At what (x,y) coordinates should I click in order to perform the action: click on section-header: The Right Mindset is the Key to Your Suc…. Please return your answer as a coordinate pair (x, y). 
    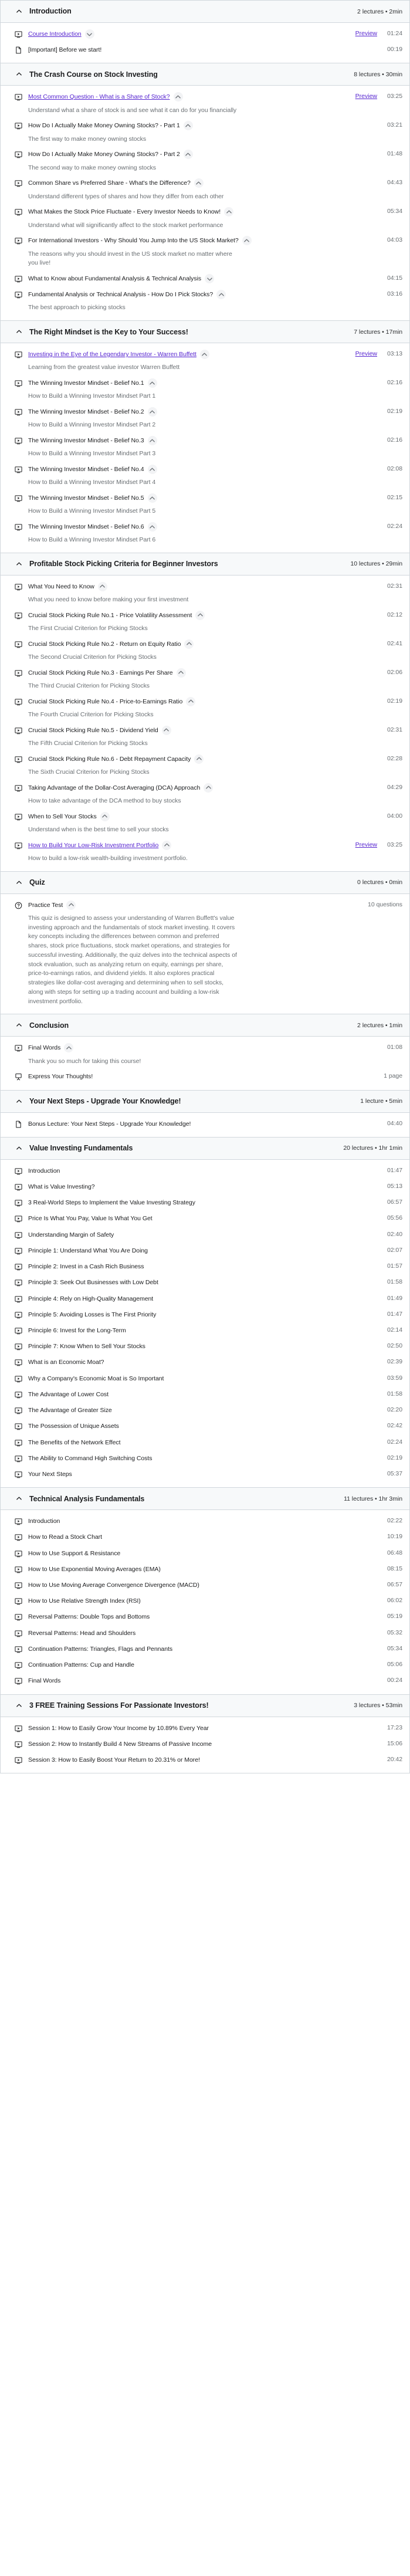
    Looking at the image, I should click on (205, 332).